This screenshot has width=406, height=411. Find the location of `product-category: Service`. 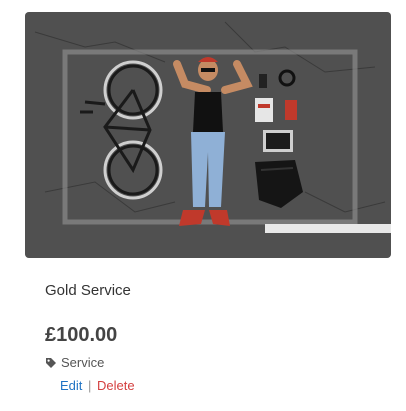

product-category: Service is located at coordinates (74, 362).